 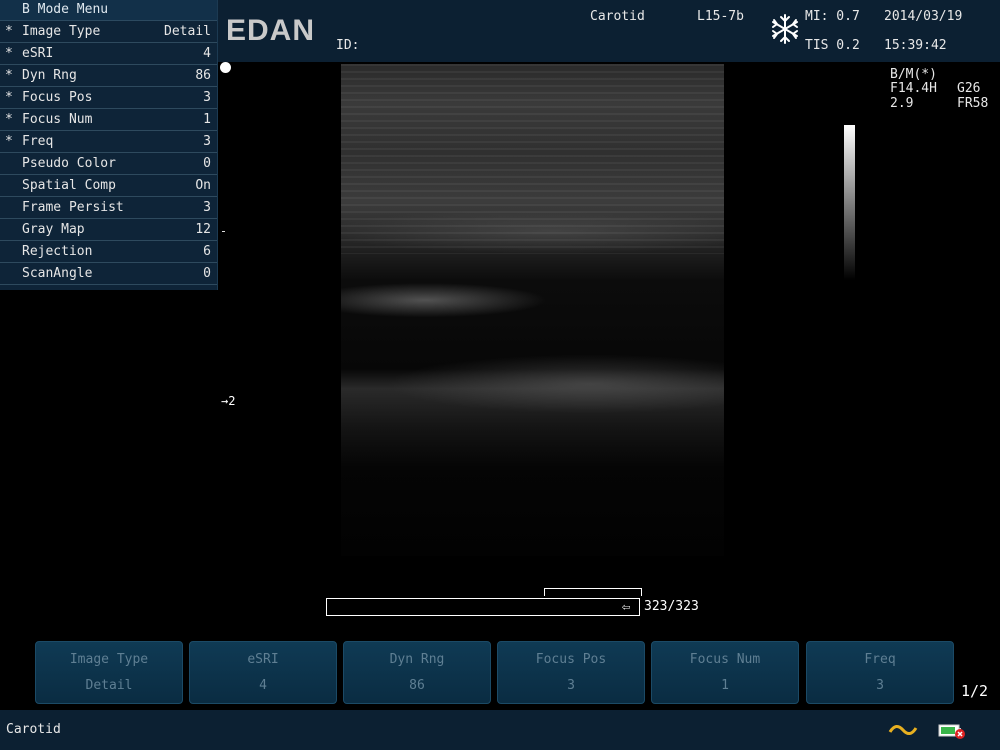 What do you see at coordinates (203, 75) in the screenshot?
I see `menu-item-value: 86` at bounding box center [203, 75].